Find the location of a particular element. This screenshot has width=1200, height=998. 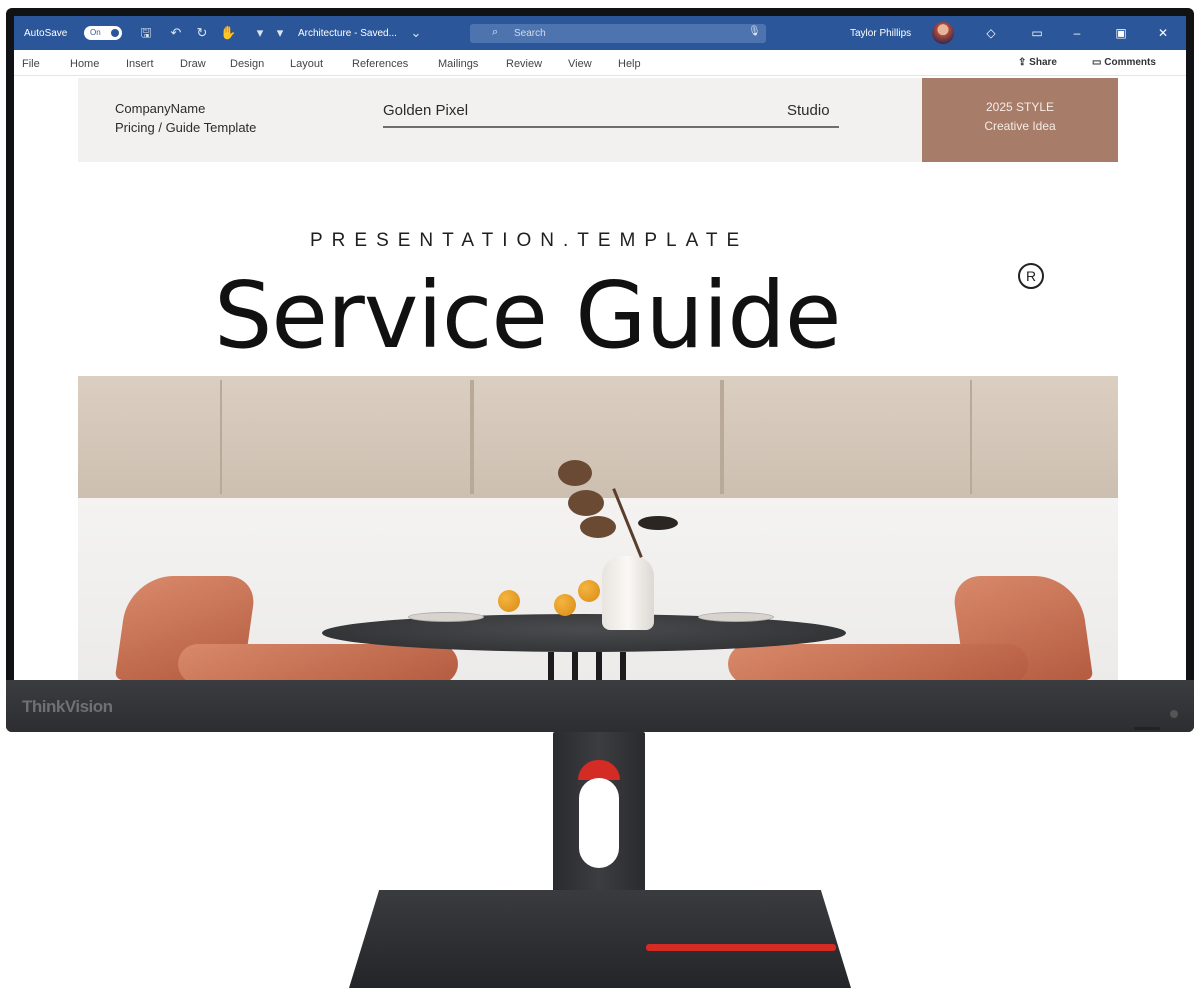

header-box-text: 2025 STYLE Creative Idea is located at coordinates (1020, 117).